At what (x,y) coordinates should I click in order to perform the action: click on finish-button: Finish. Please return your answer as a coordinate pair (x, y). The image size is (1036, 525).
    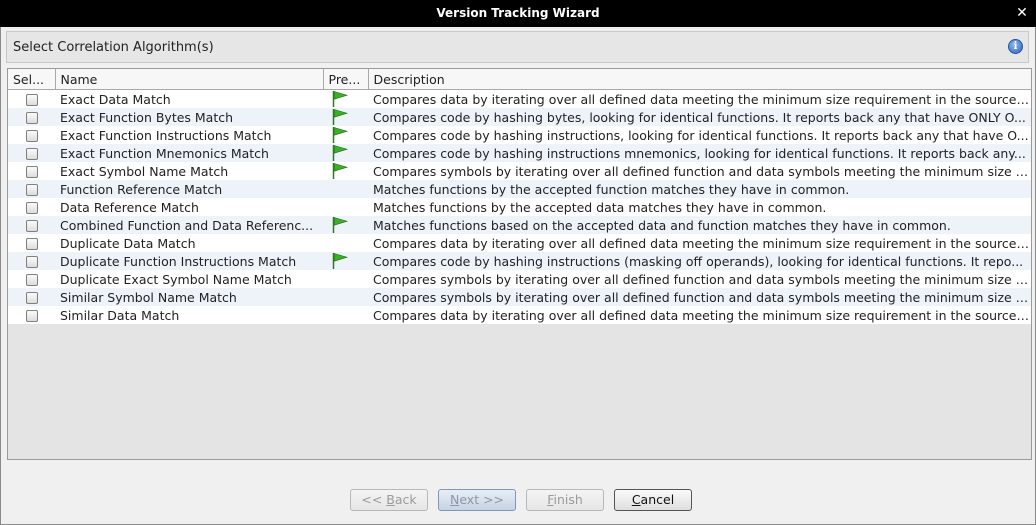
    Looking at the image, I should click on (565, 500).